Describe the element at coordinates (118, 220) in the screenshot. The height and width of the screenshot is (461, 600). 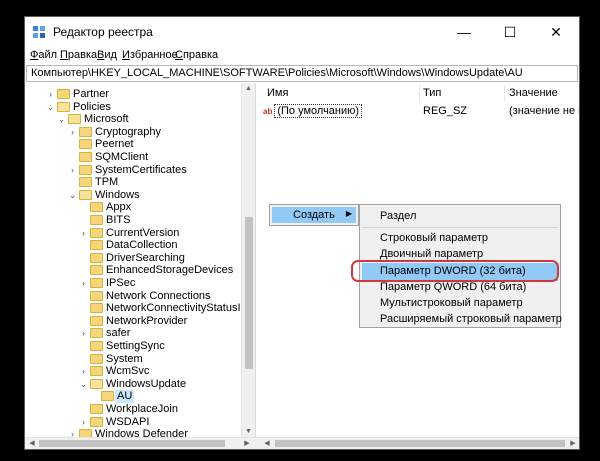
I see `tree-node-label: BITS` at that location.